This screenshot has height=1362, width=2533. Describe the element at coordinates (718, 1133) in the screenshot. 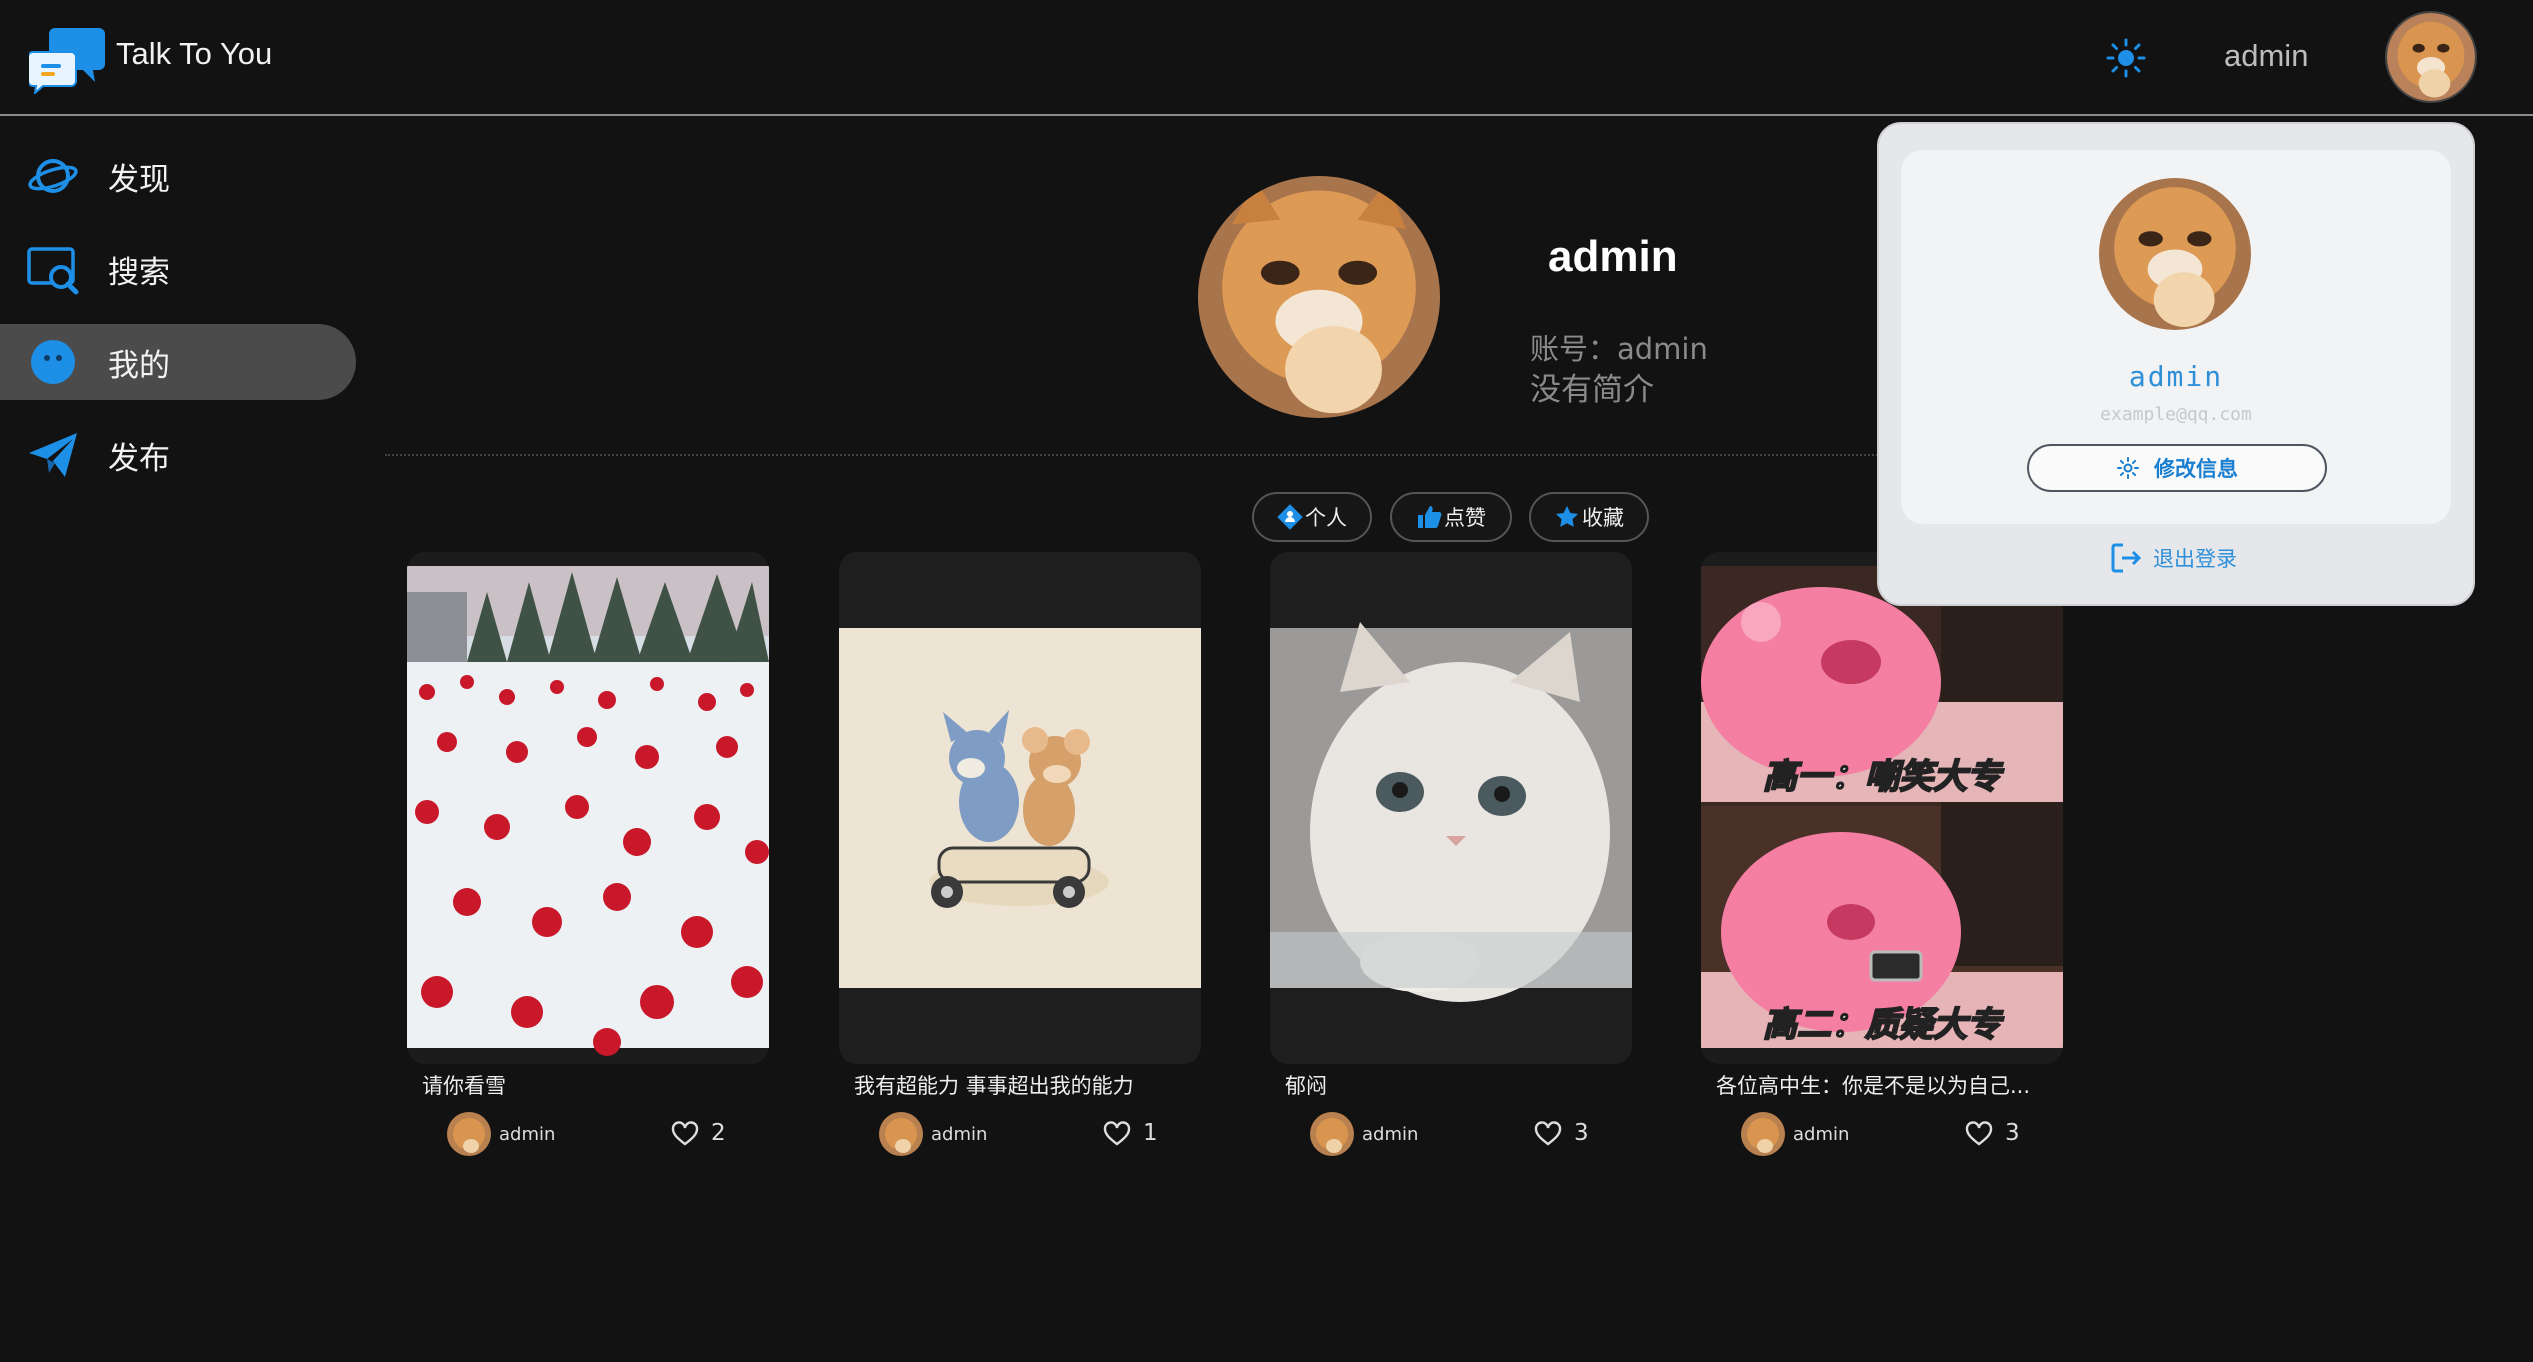

I see `like-count: 2` at that location.